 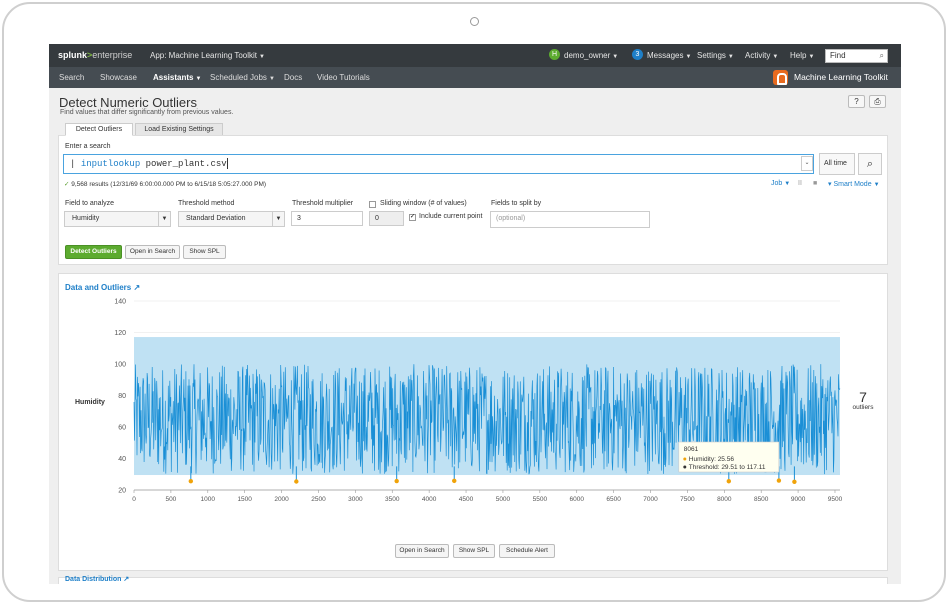 I want to click on x-tick-label: 4000, so click(x=429, y=499).